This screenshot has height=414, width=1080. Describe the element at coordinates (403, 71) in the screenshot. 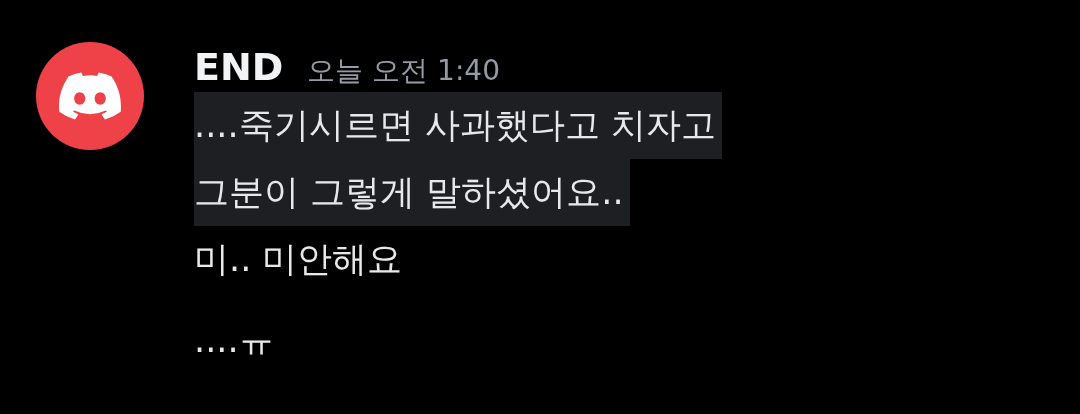

I see `timestamp: 오늘 오전 1:40` at that location.